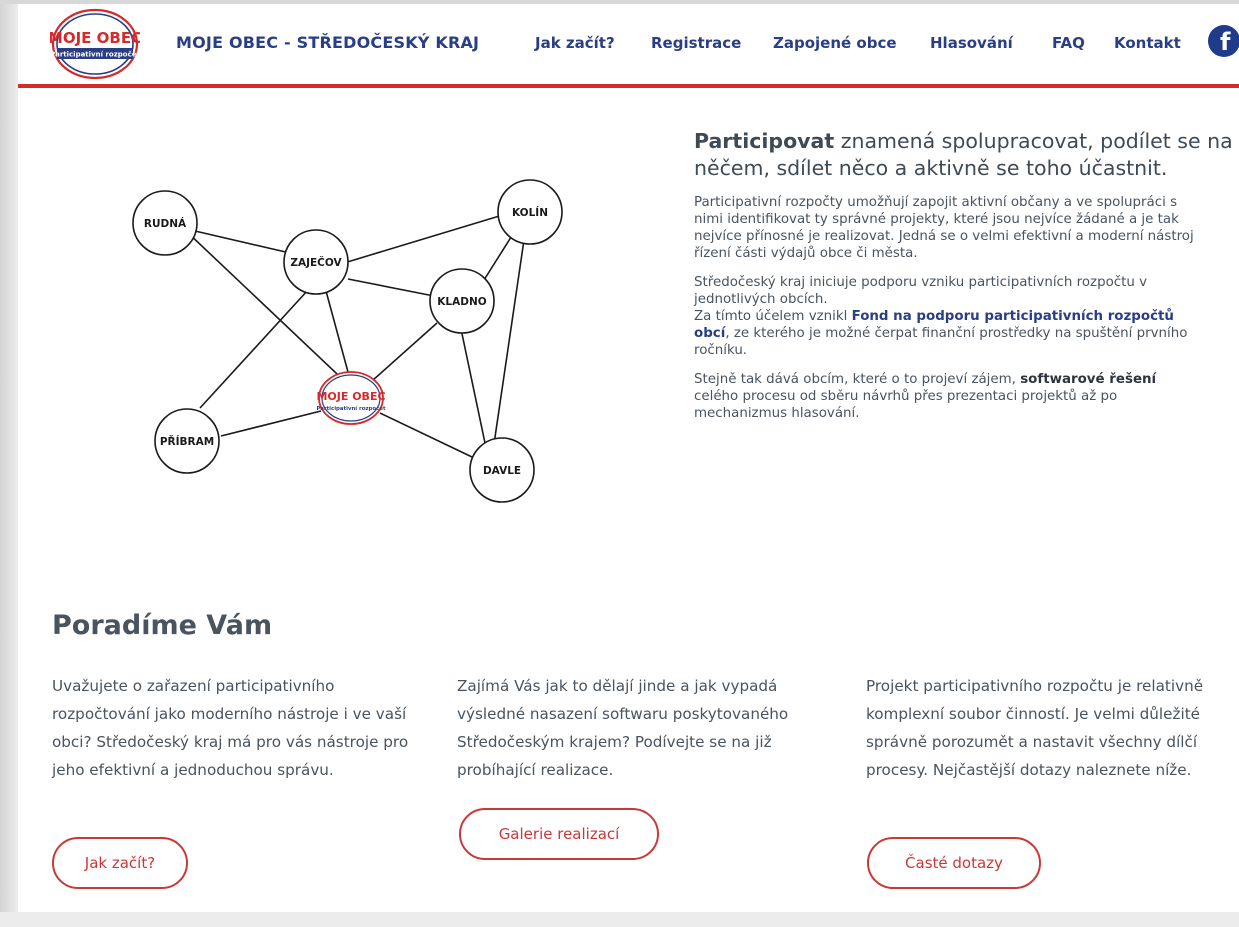 The width and height of the screenshot is (1239, 927). What do you see at coordinates (1147, 43) in the screenshot?
I see `nav-kontakt: Kontakt` at bounding box center [1147, 43].